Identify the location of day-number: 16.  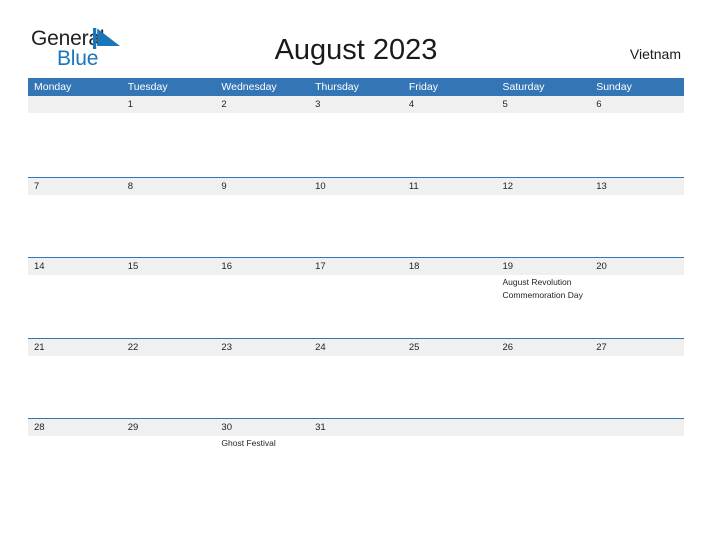
(262, 266).